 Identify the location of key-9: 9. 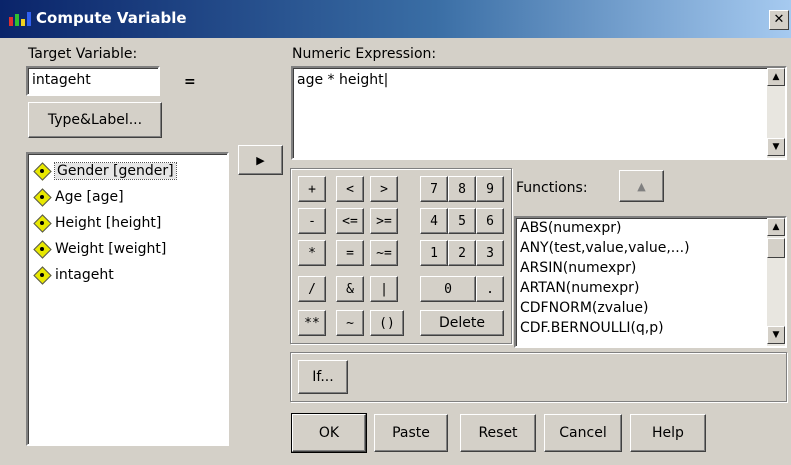
(490, 189).